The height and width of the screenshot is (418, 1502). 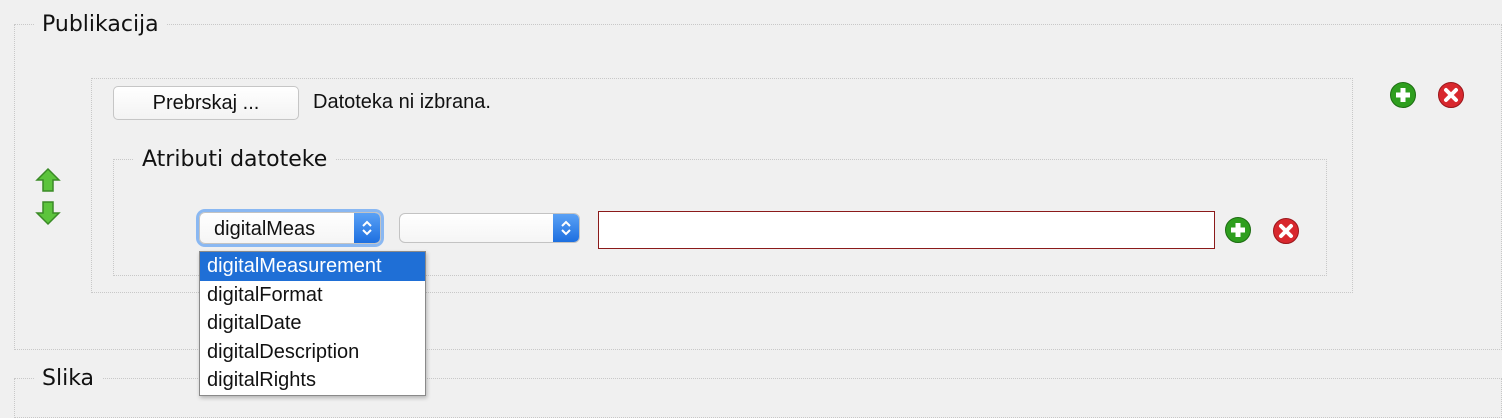 I want to click on dropdown-option: digitalDate, so click(x=312, y=323).